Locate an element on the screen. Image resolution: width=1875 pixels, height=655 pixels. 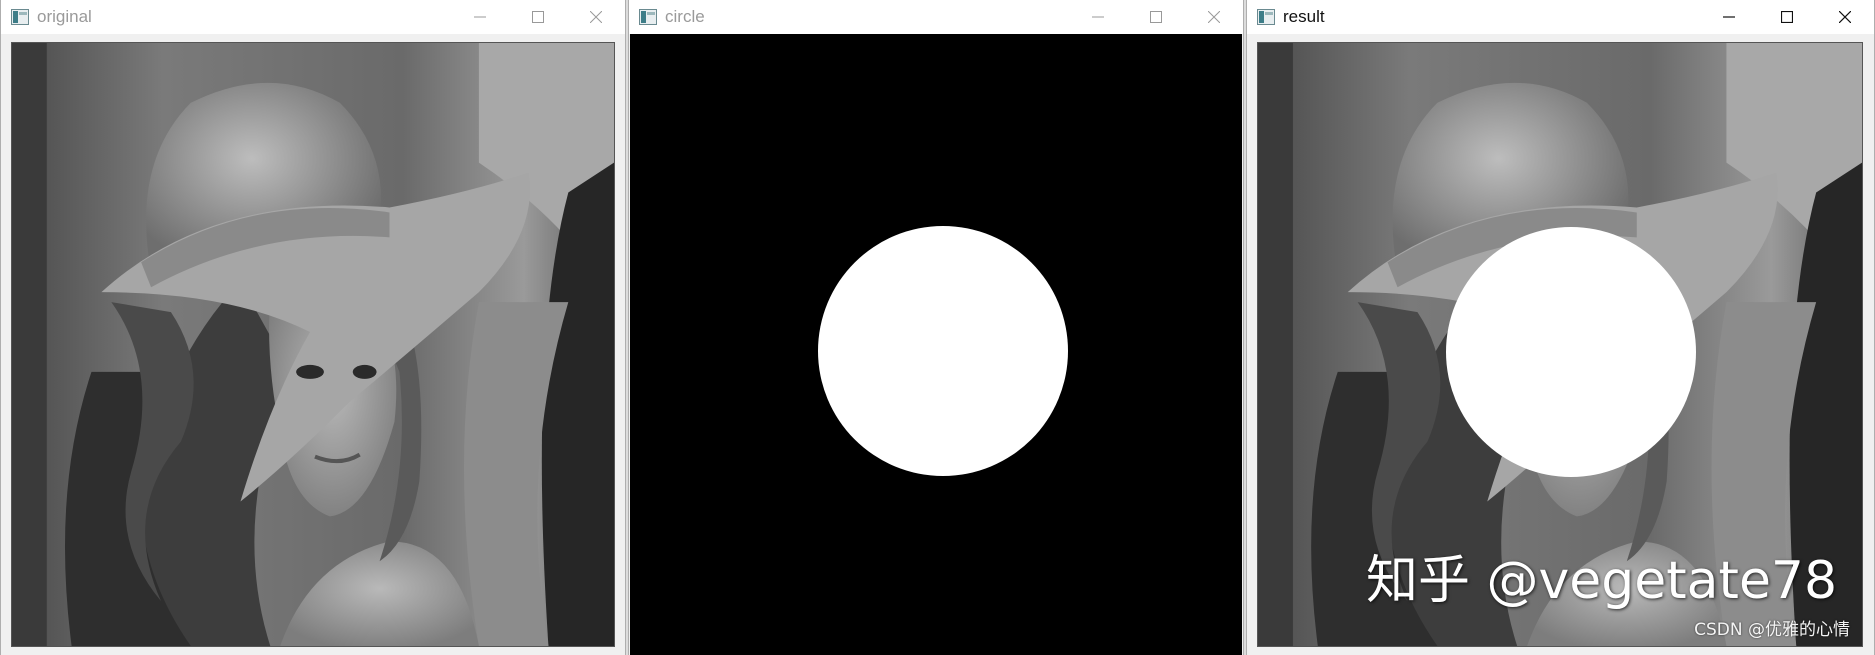
titlebar: original is located at coordinates (313, 17).